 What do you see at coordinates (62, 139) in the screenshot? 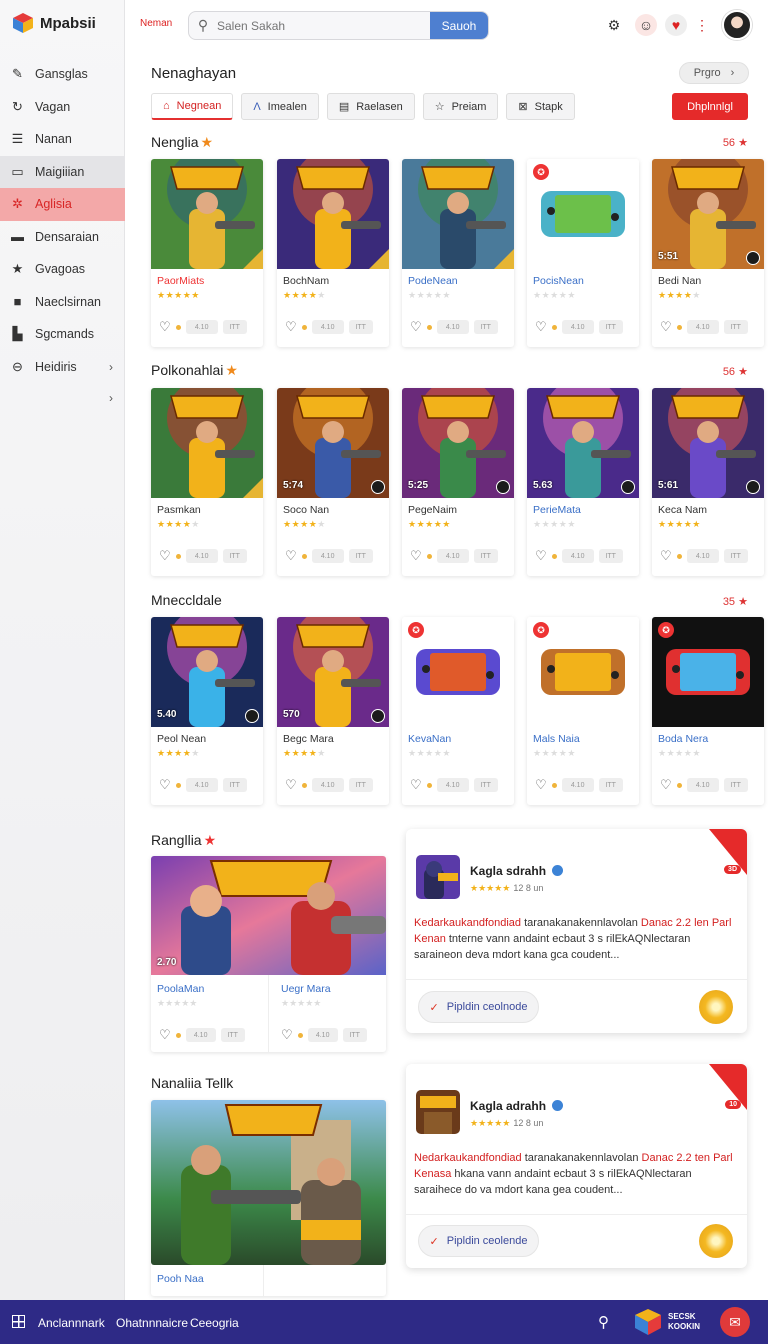
I see `sidebar-item-2: ☰ Nanan` at bounding box center [62, 139].